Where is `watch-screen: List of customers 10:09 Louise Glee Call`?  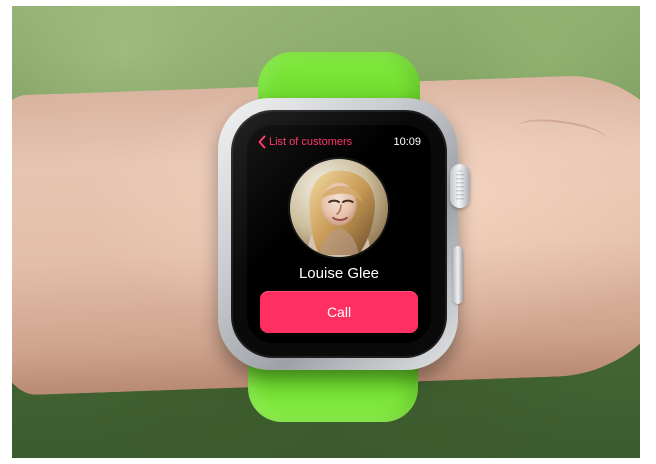
watch-screen: List of customers 10:09 Louise Glee Call is located at coordinates (339, 234).